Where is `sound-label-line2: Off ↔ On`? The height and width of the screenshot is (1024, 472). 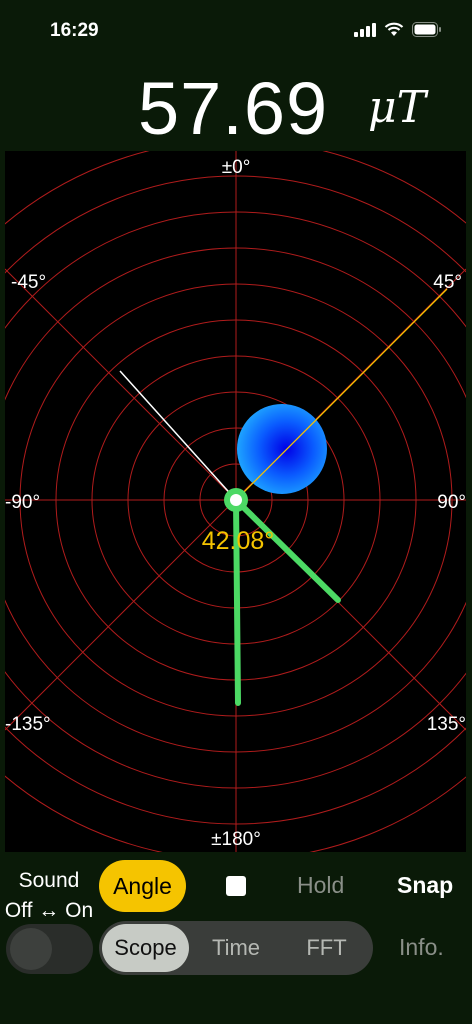
sound-label-line2: Off ↔ On is located at coordinates (49, 910).